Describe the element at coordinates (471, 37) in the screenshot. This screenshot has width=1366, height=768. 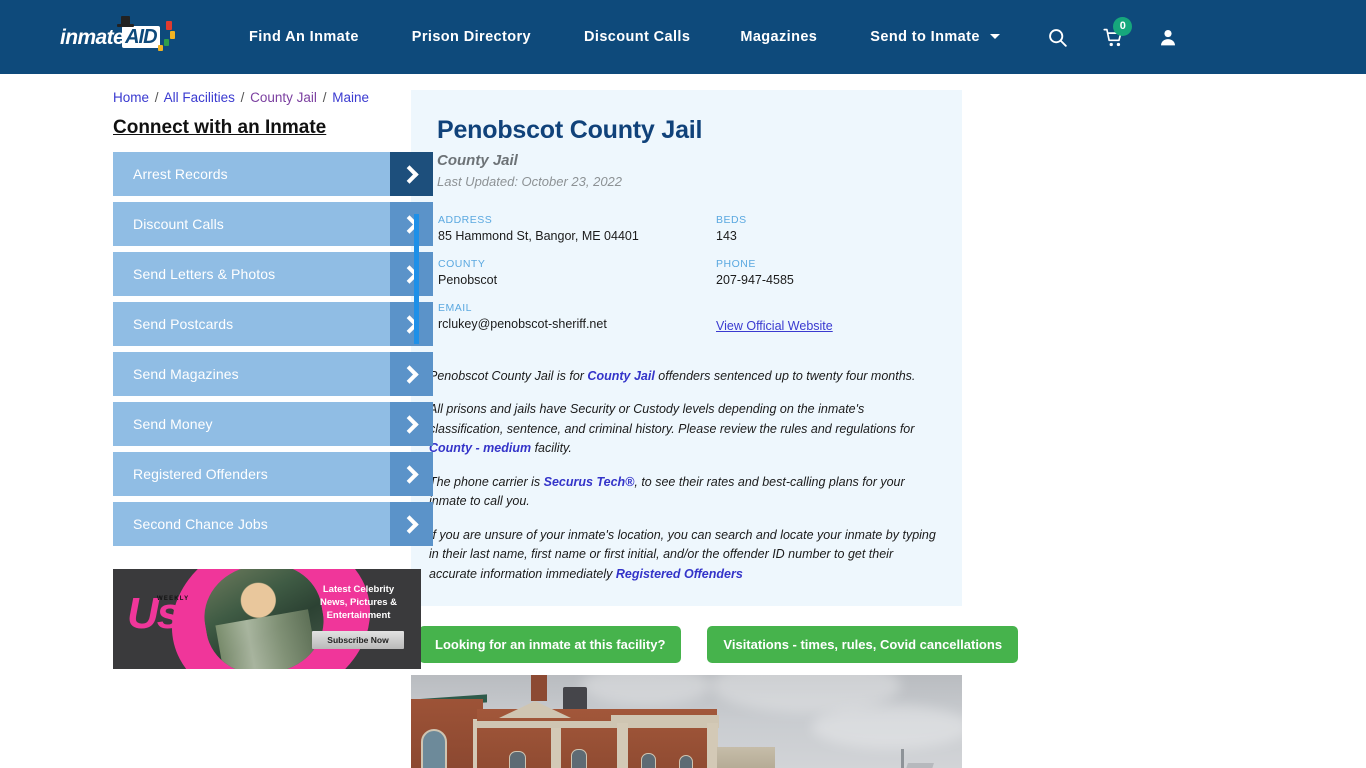
I see `nav-item-prison-directory: Prison Directory` at that location.